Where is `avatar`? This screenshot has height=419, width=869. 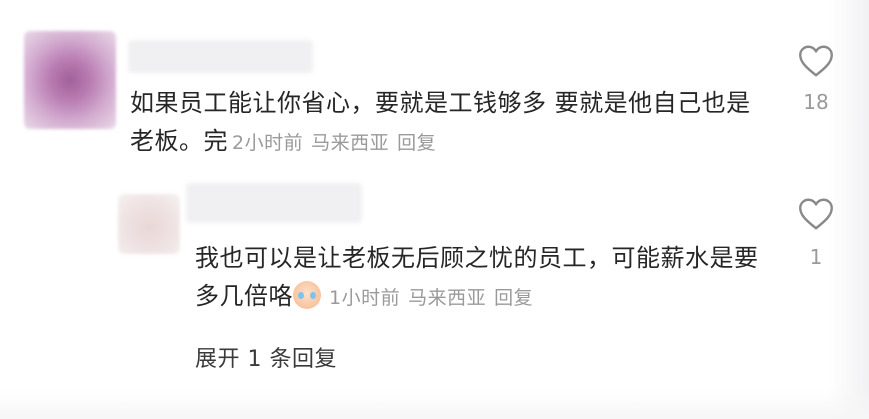 avatar is located at coordinates (70, 80).